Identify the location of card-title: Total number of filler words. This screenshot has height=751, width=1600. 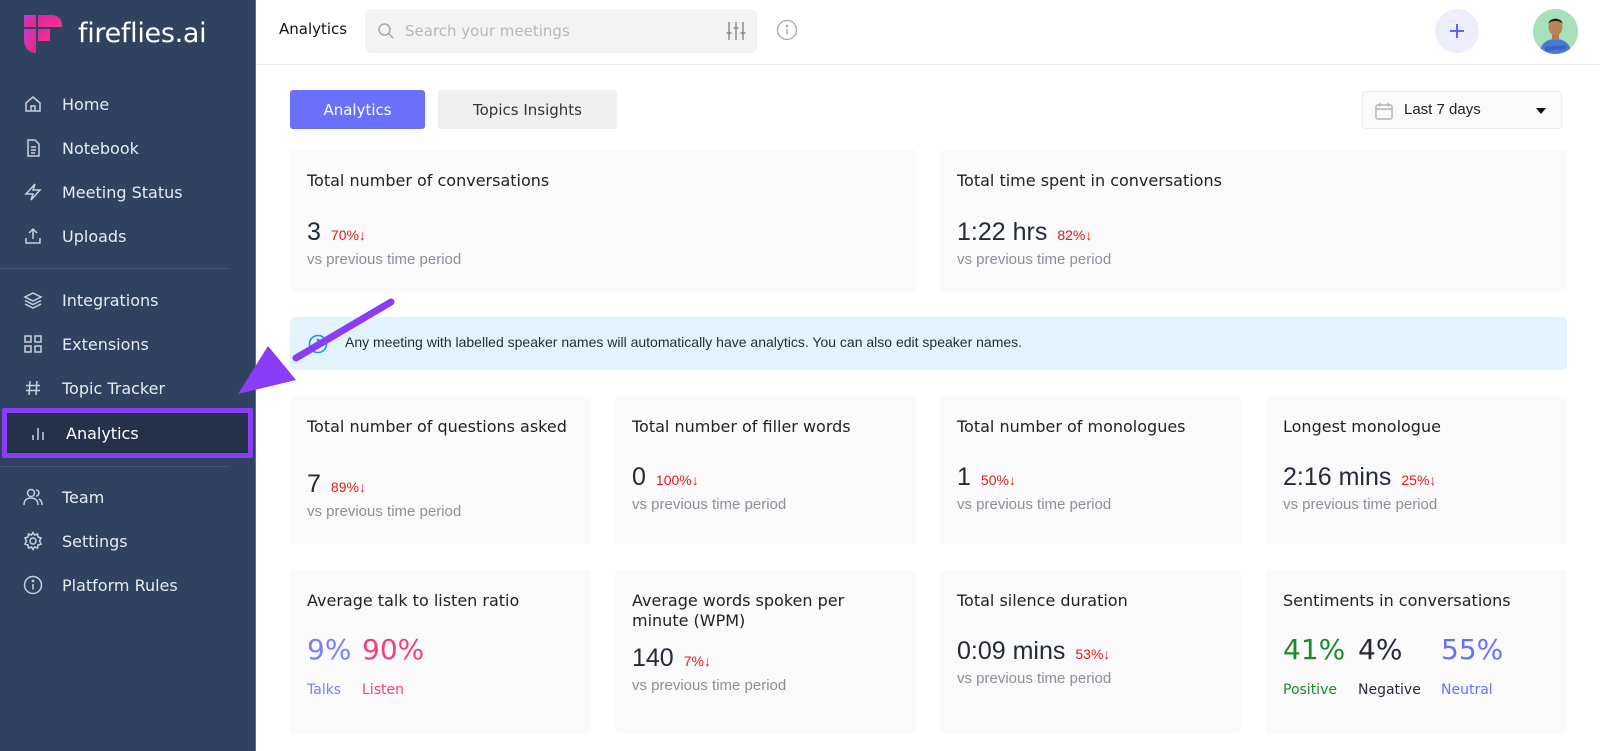
(741, 426).